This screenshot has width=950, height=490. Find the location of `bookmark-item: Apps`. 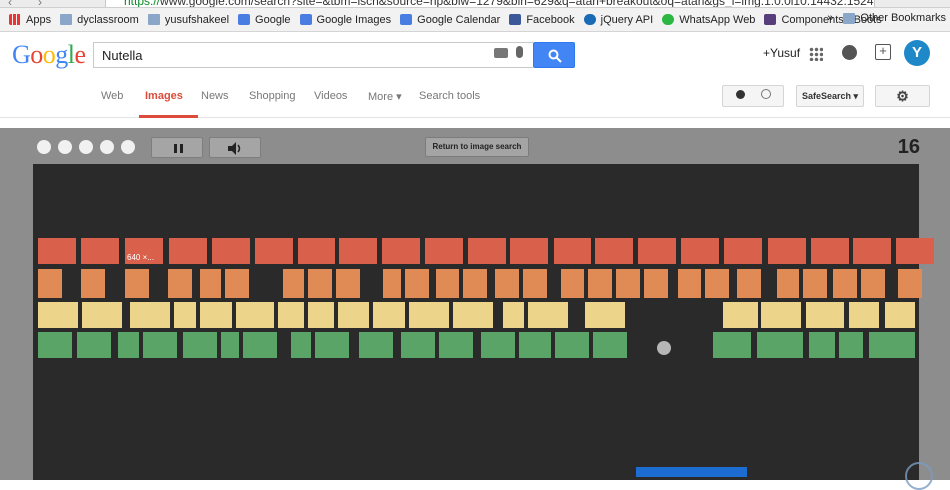

bookmark-item: Apps is located at coordinates (30, 20).